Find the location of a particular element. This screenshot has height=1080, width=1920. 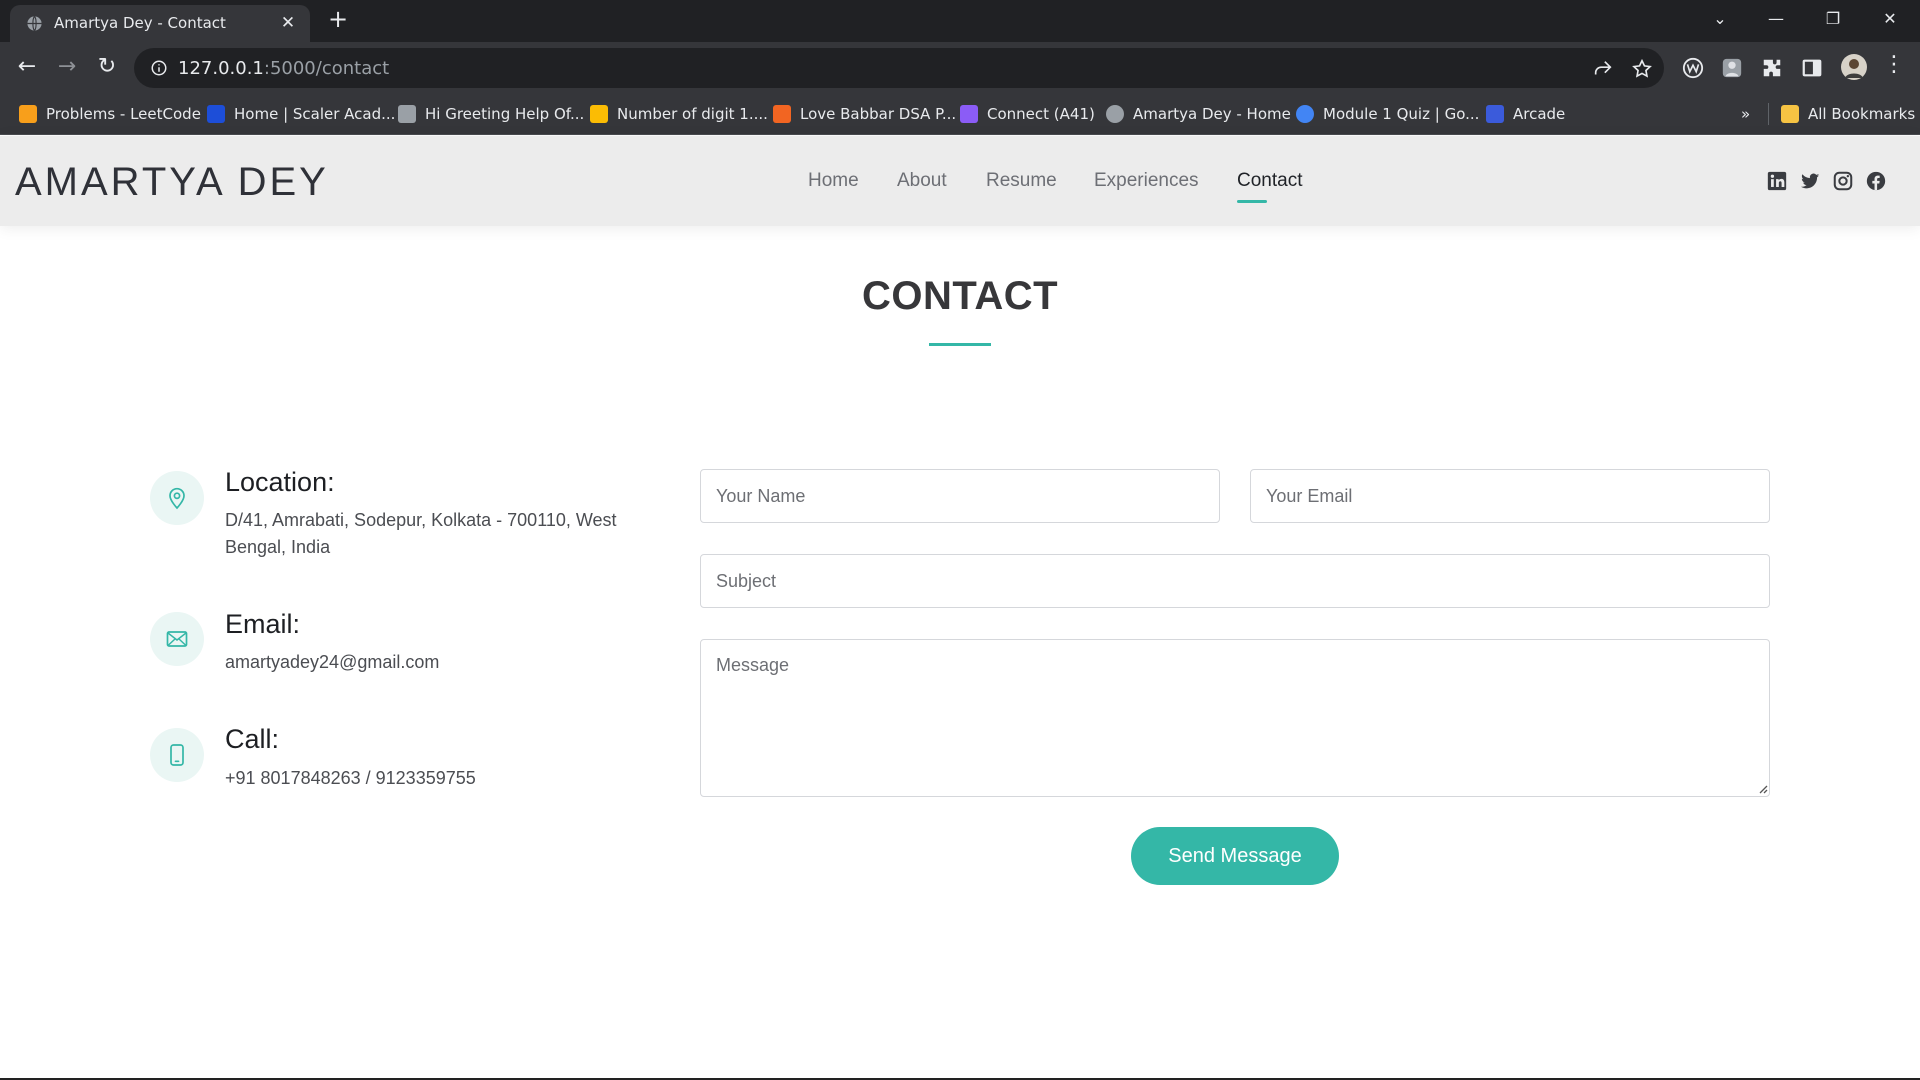

url-path: :5000/contact is located at coordinates (326, 68).